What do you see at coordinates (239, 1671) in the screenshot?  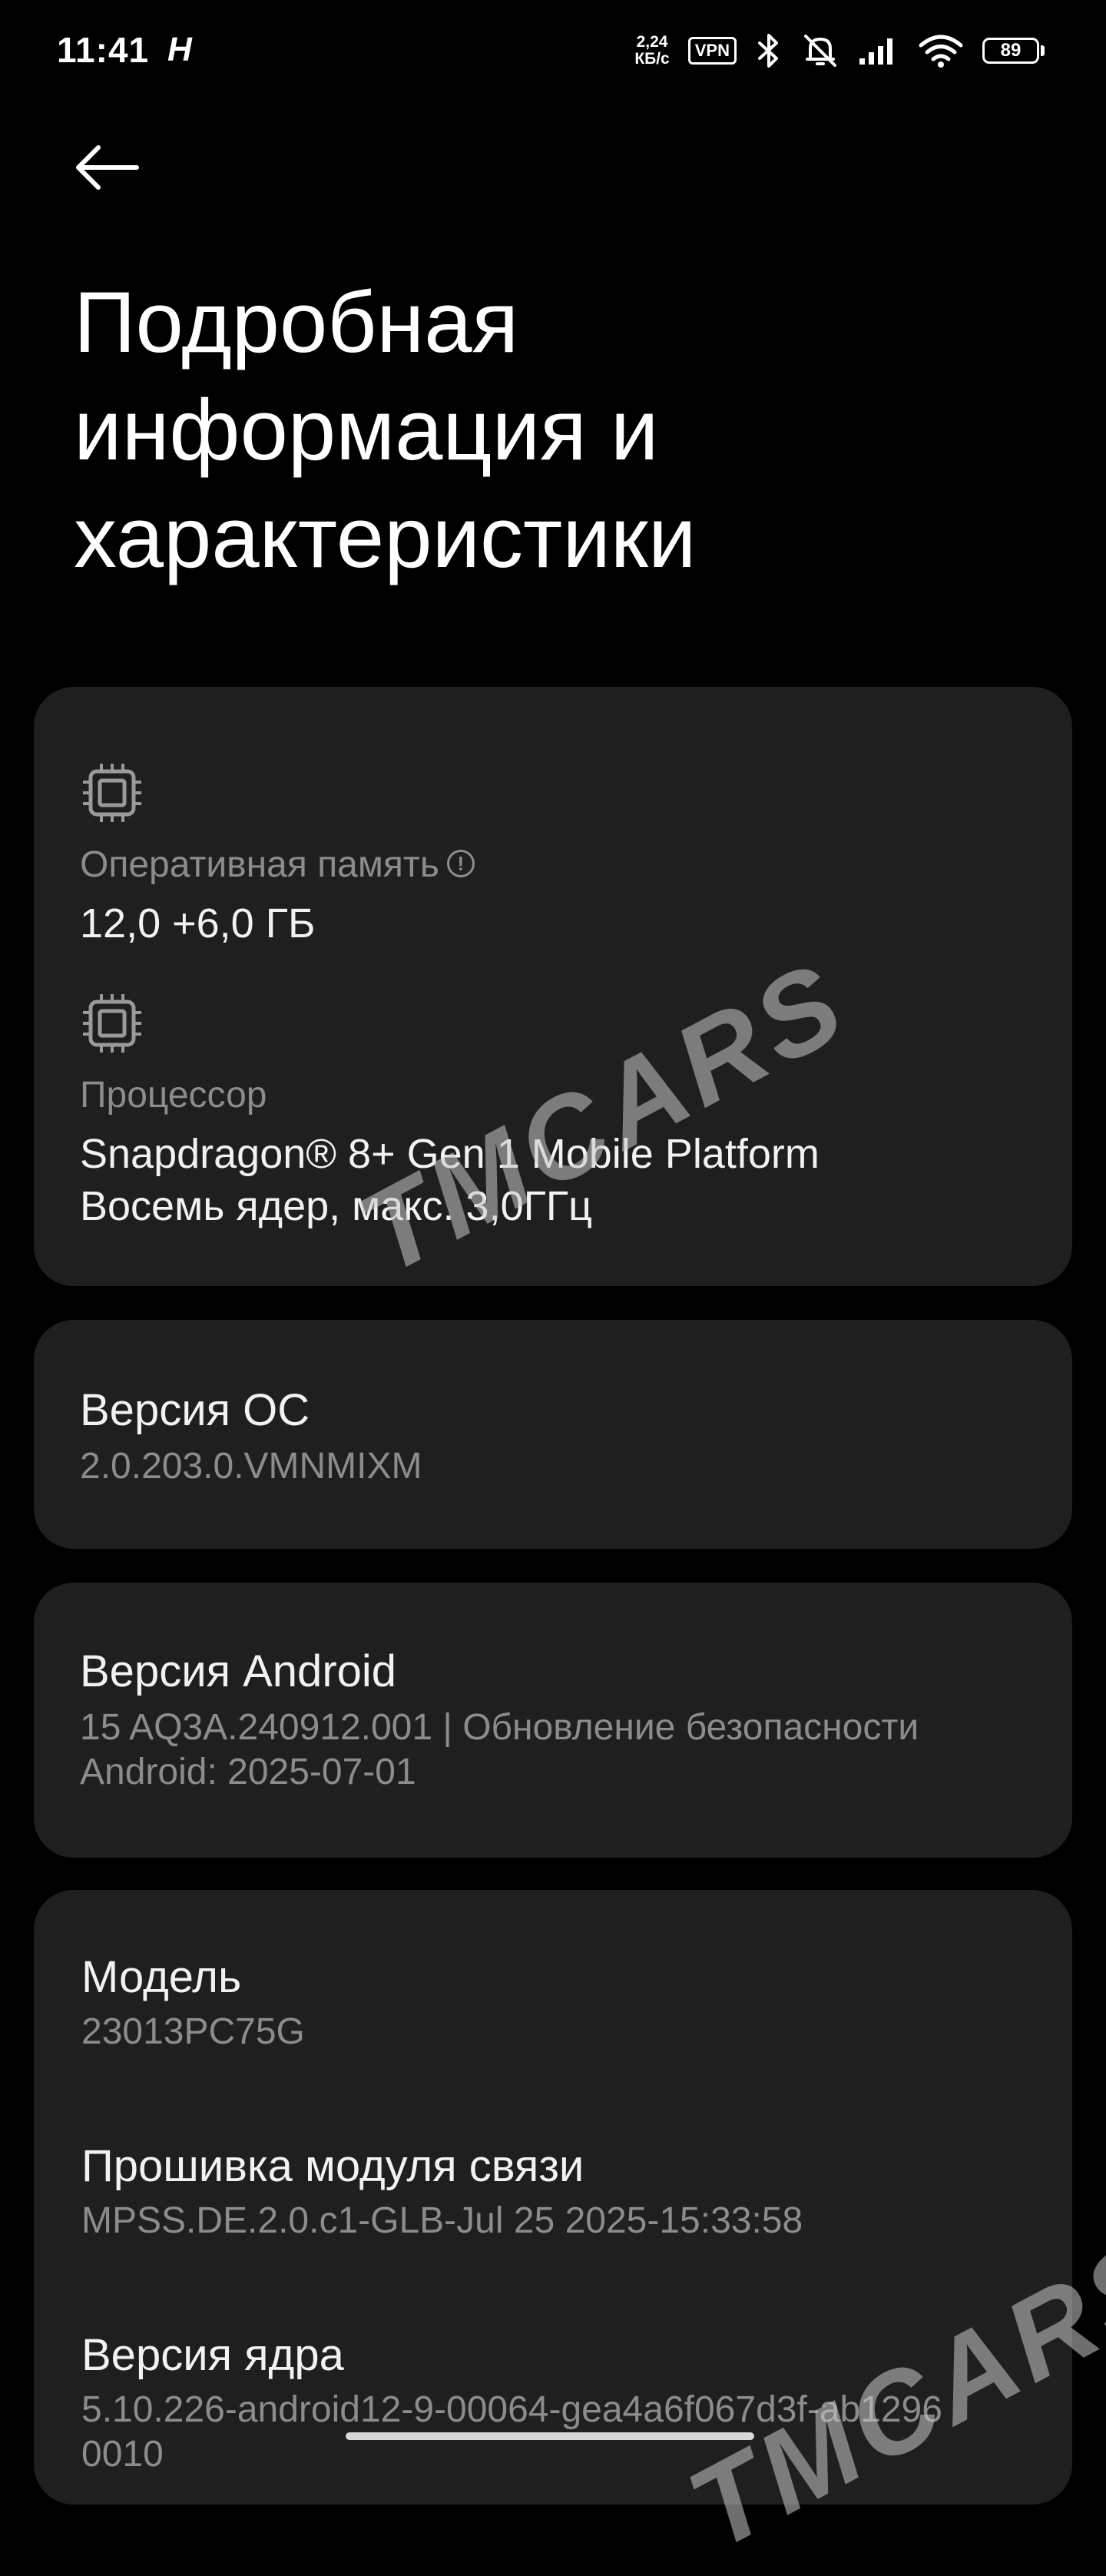 I see `android-version-title: Версия Android` at bounding box center [239, 1671].